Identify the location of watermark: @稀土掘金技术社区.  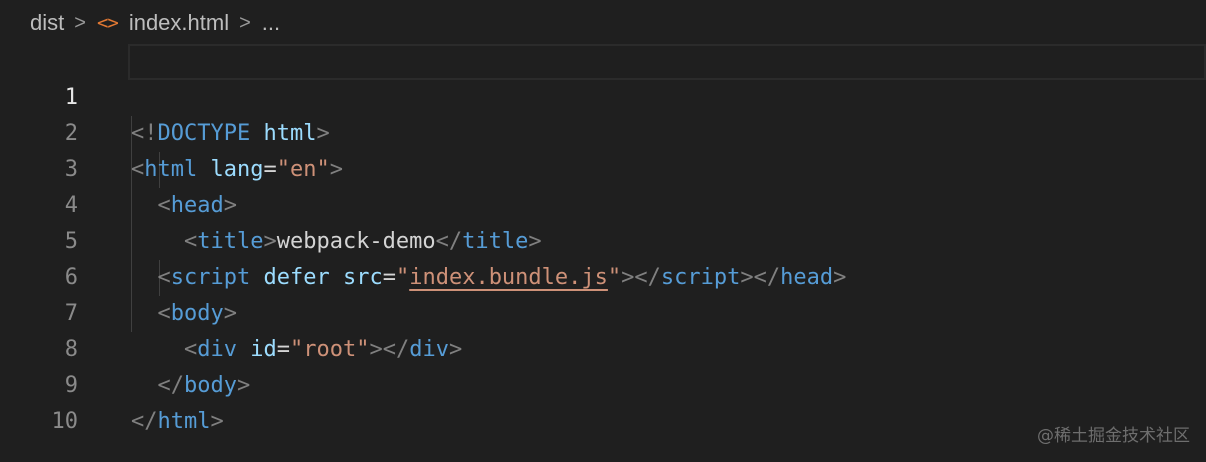
(1113, 436).